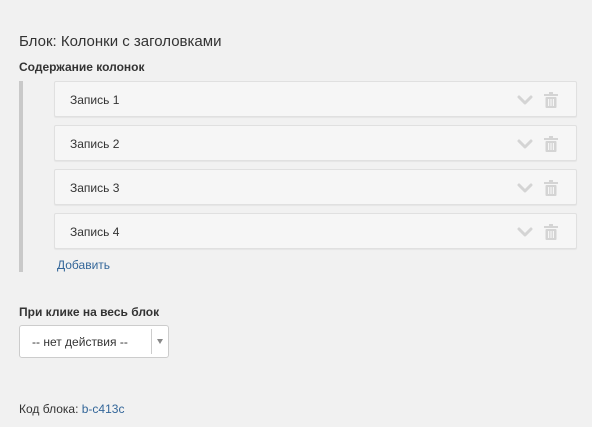 The width and height of the screenshot is (592, 427). Describe the element at coordinates (315, 143) in the screenshot. I see `list-item-2: Запись 2` at that location.